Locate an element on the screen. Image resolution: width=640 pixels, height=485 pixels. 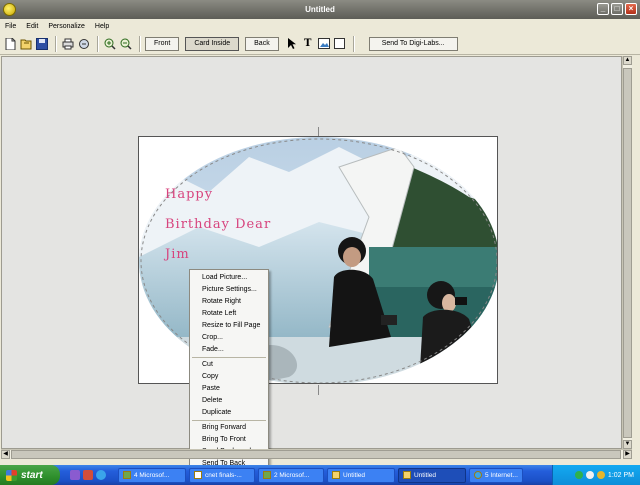
menu-copy: Copy is located at coordinates (229, 377).